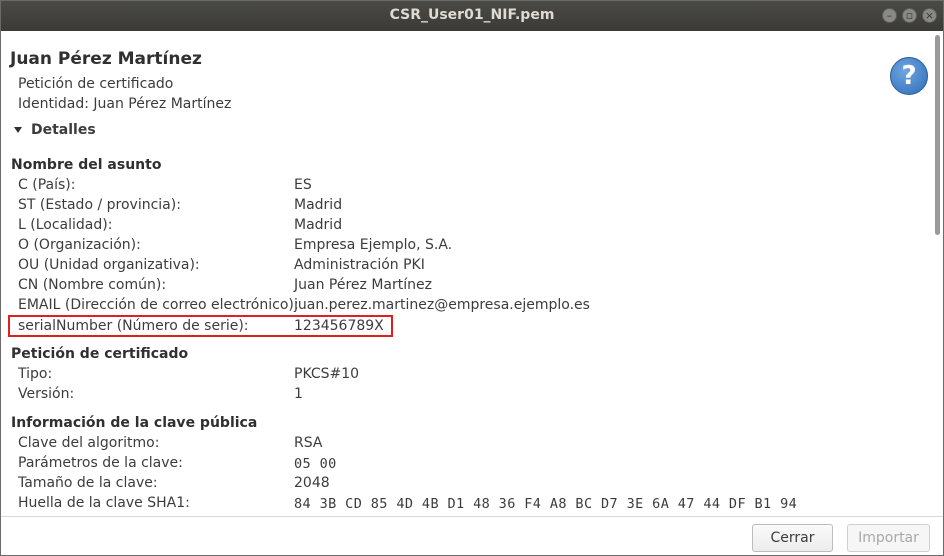  Describe the element at coordinates (929, 15) in the screenshot. I see `close-window-button: ×` at that location.